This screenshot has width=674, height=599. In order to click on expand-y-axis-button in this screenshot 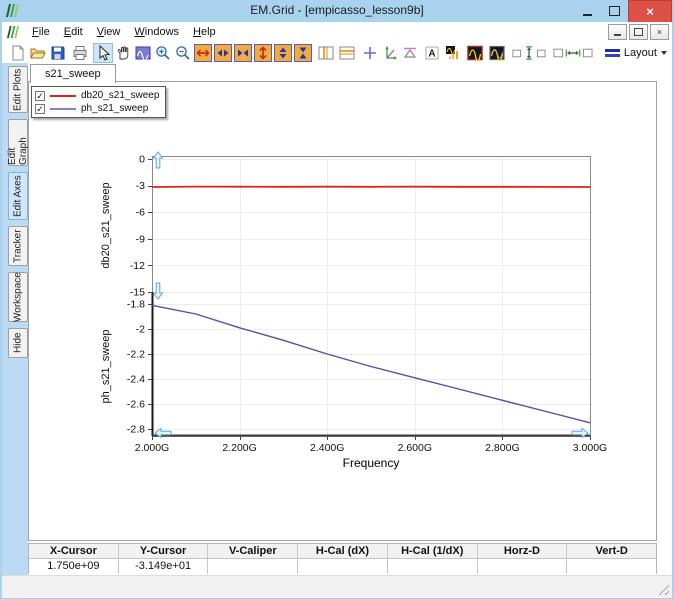, I will do `click(263, 52)`.